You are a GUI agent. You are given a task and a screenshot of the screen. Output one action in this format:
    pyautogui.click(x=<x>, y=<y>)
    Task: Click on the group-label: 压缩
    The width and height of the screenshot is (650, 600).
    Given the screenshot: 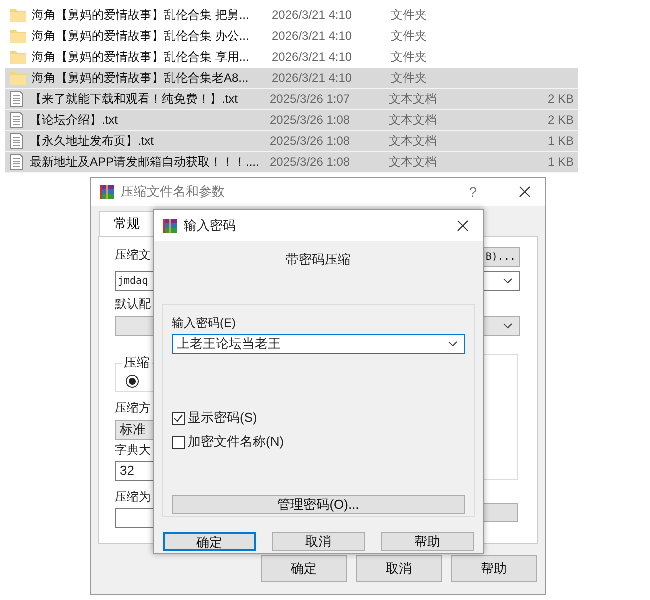 What is the action you would take?
    pyautogui.click(x=137, y=363)
    